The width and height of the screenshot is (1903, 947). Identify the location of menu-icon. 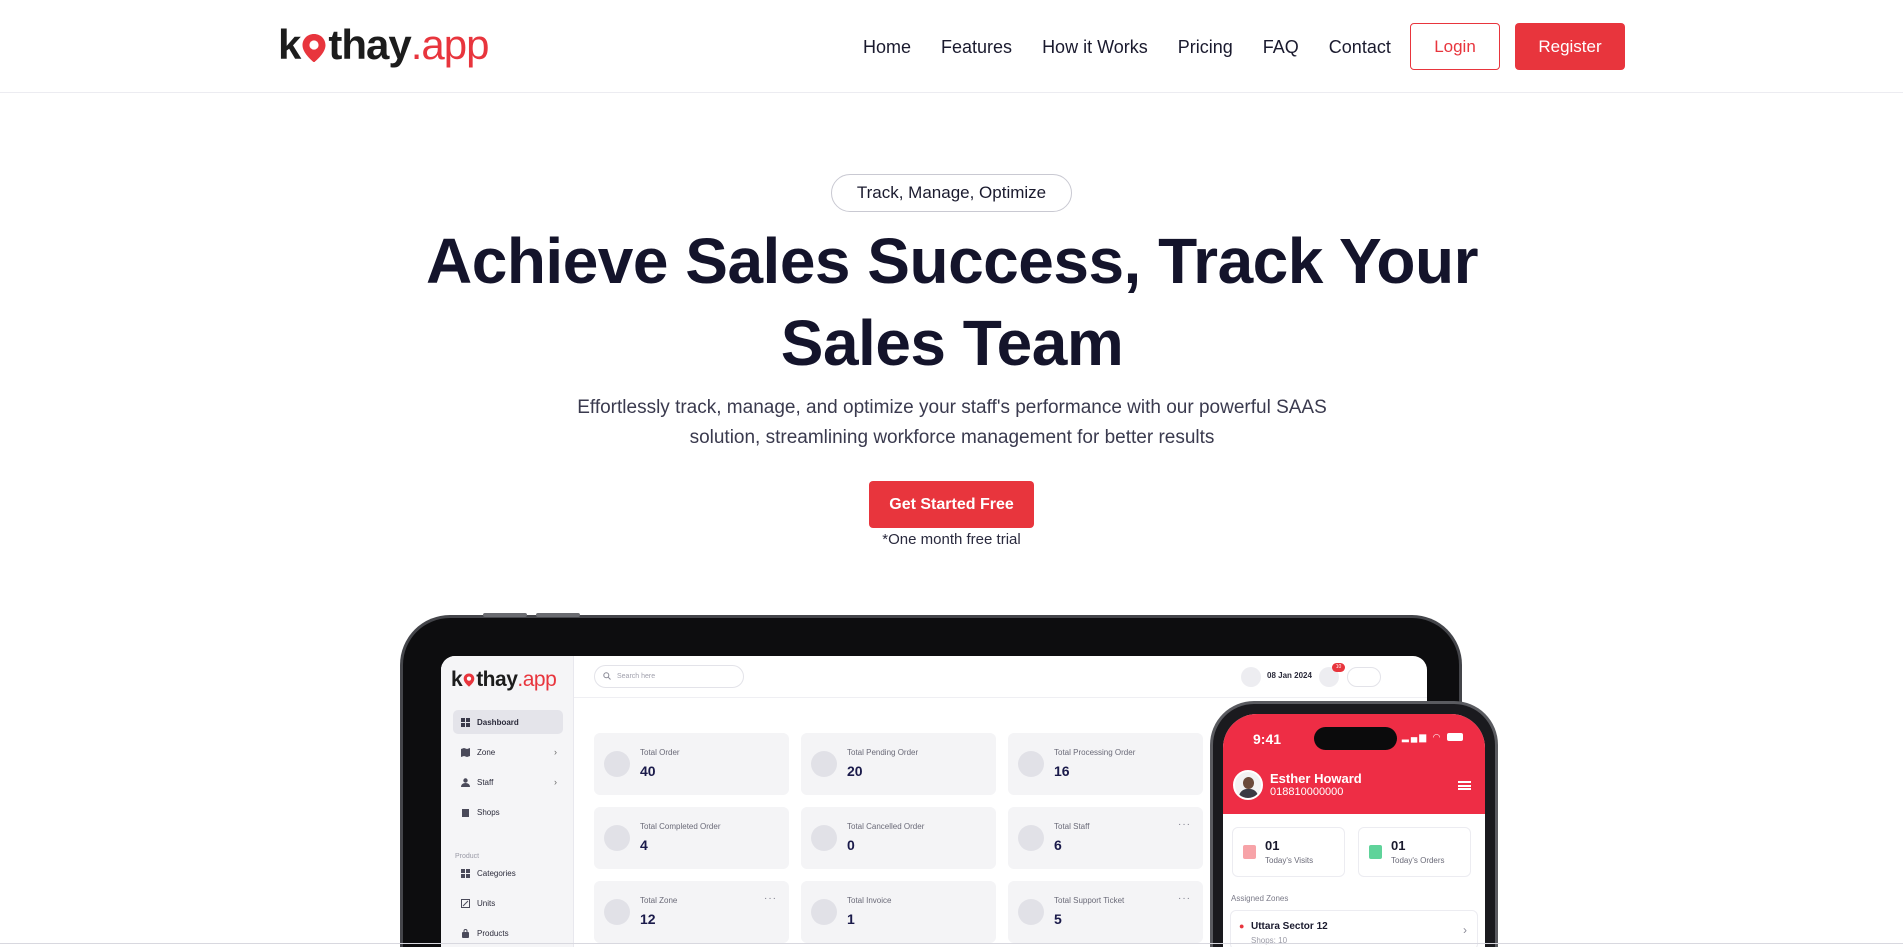
(1464, 785).